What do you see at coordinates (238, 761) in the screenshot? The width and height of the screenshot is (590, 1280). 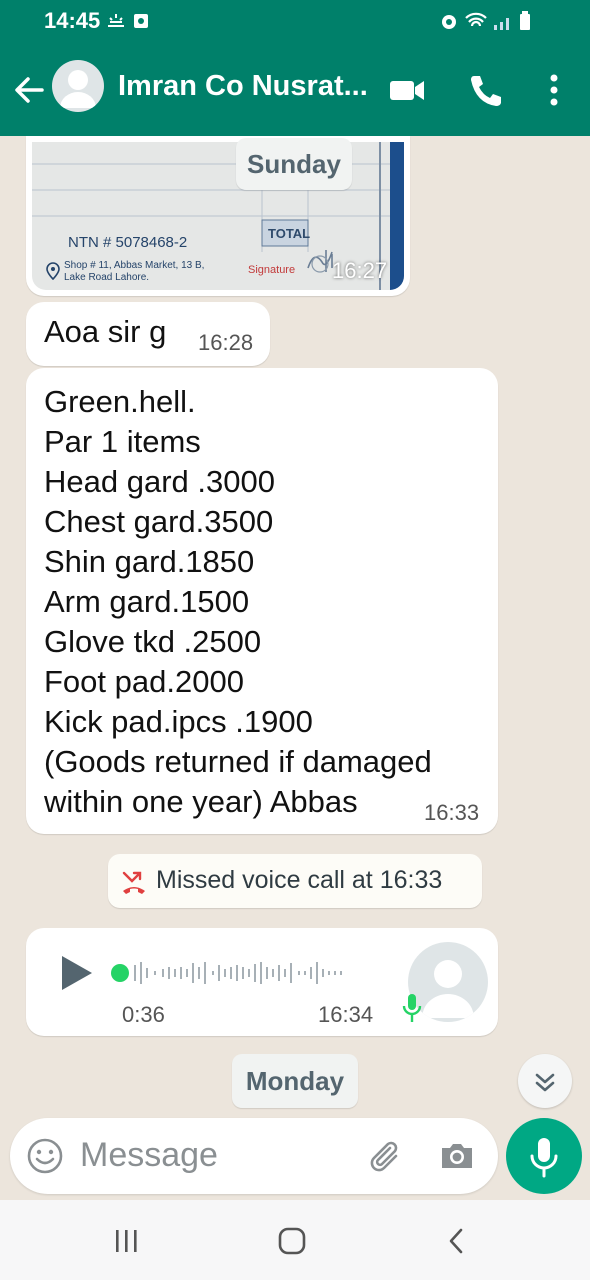 I see `price-line: (Goods returned if damaged` at bounding box center [238, 761].